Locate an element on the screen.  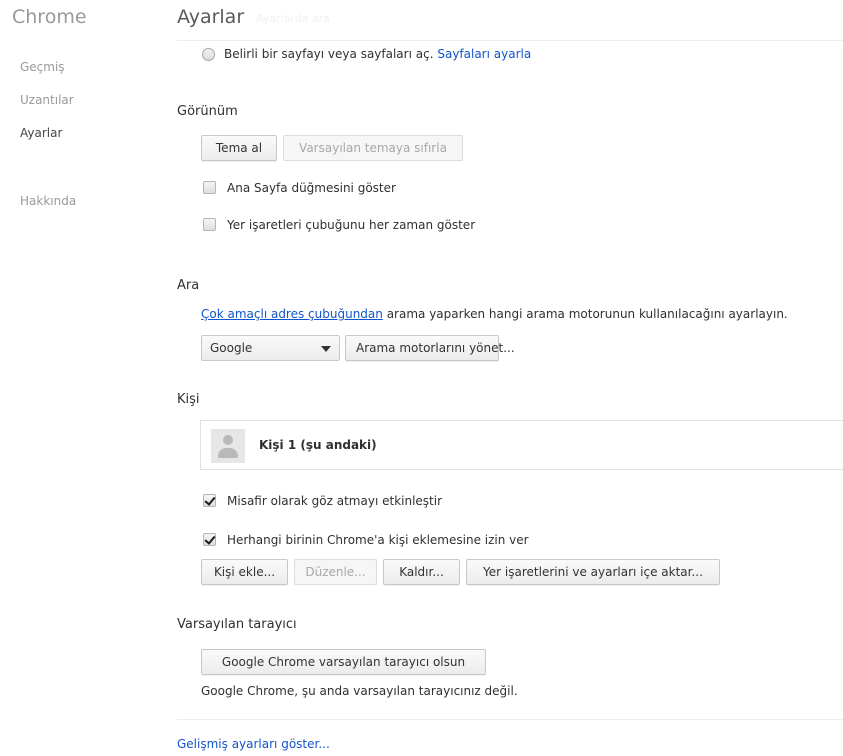
startup-radio-label: Belirli bir sayfayı veya sayfaları aç. is located at coordinates (329, 54).